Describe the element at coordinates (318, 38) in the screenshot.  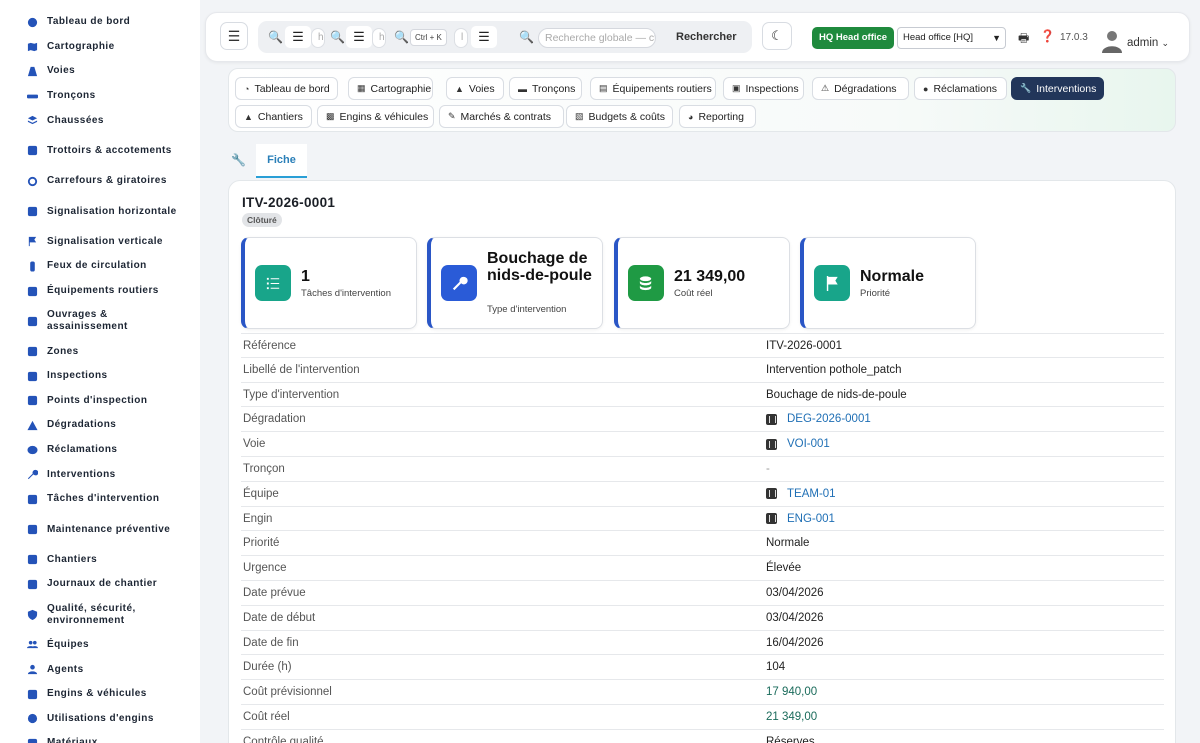
I see `search-input-1: he` at that location.